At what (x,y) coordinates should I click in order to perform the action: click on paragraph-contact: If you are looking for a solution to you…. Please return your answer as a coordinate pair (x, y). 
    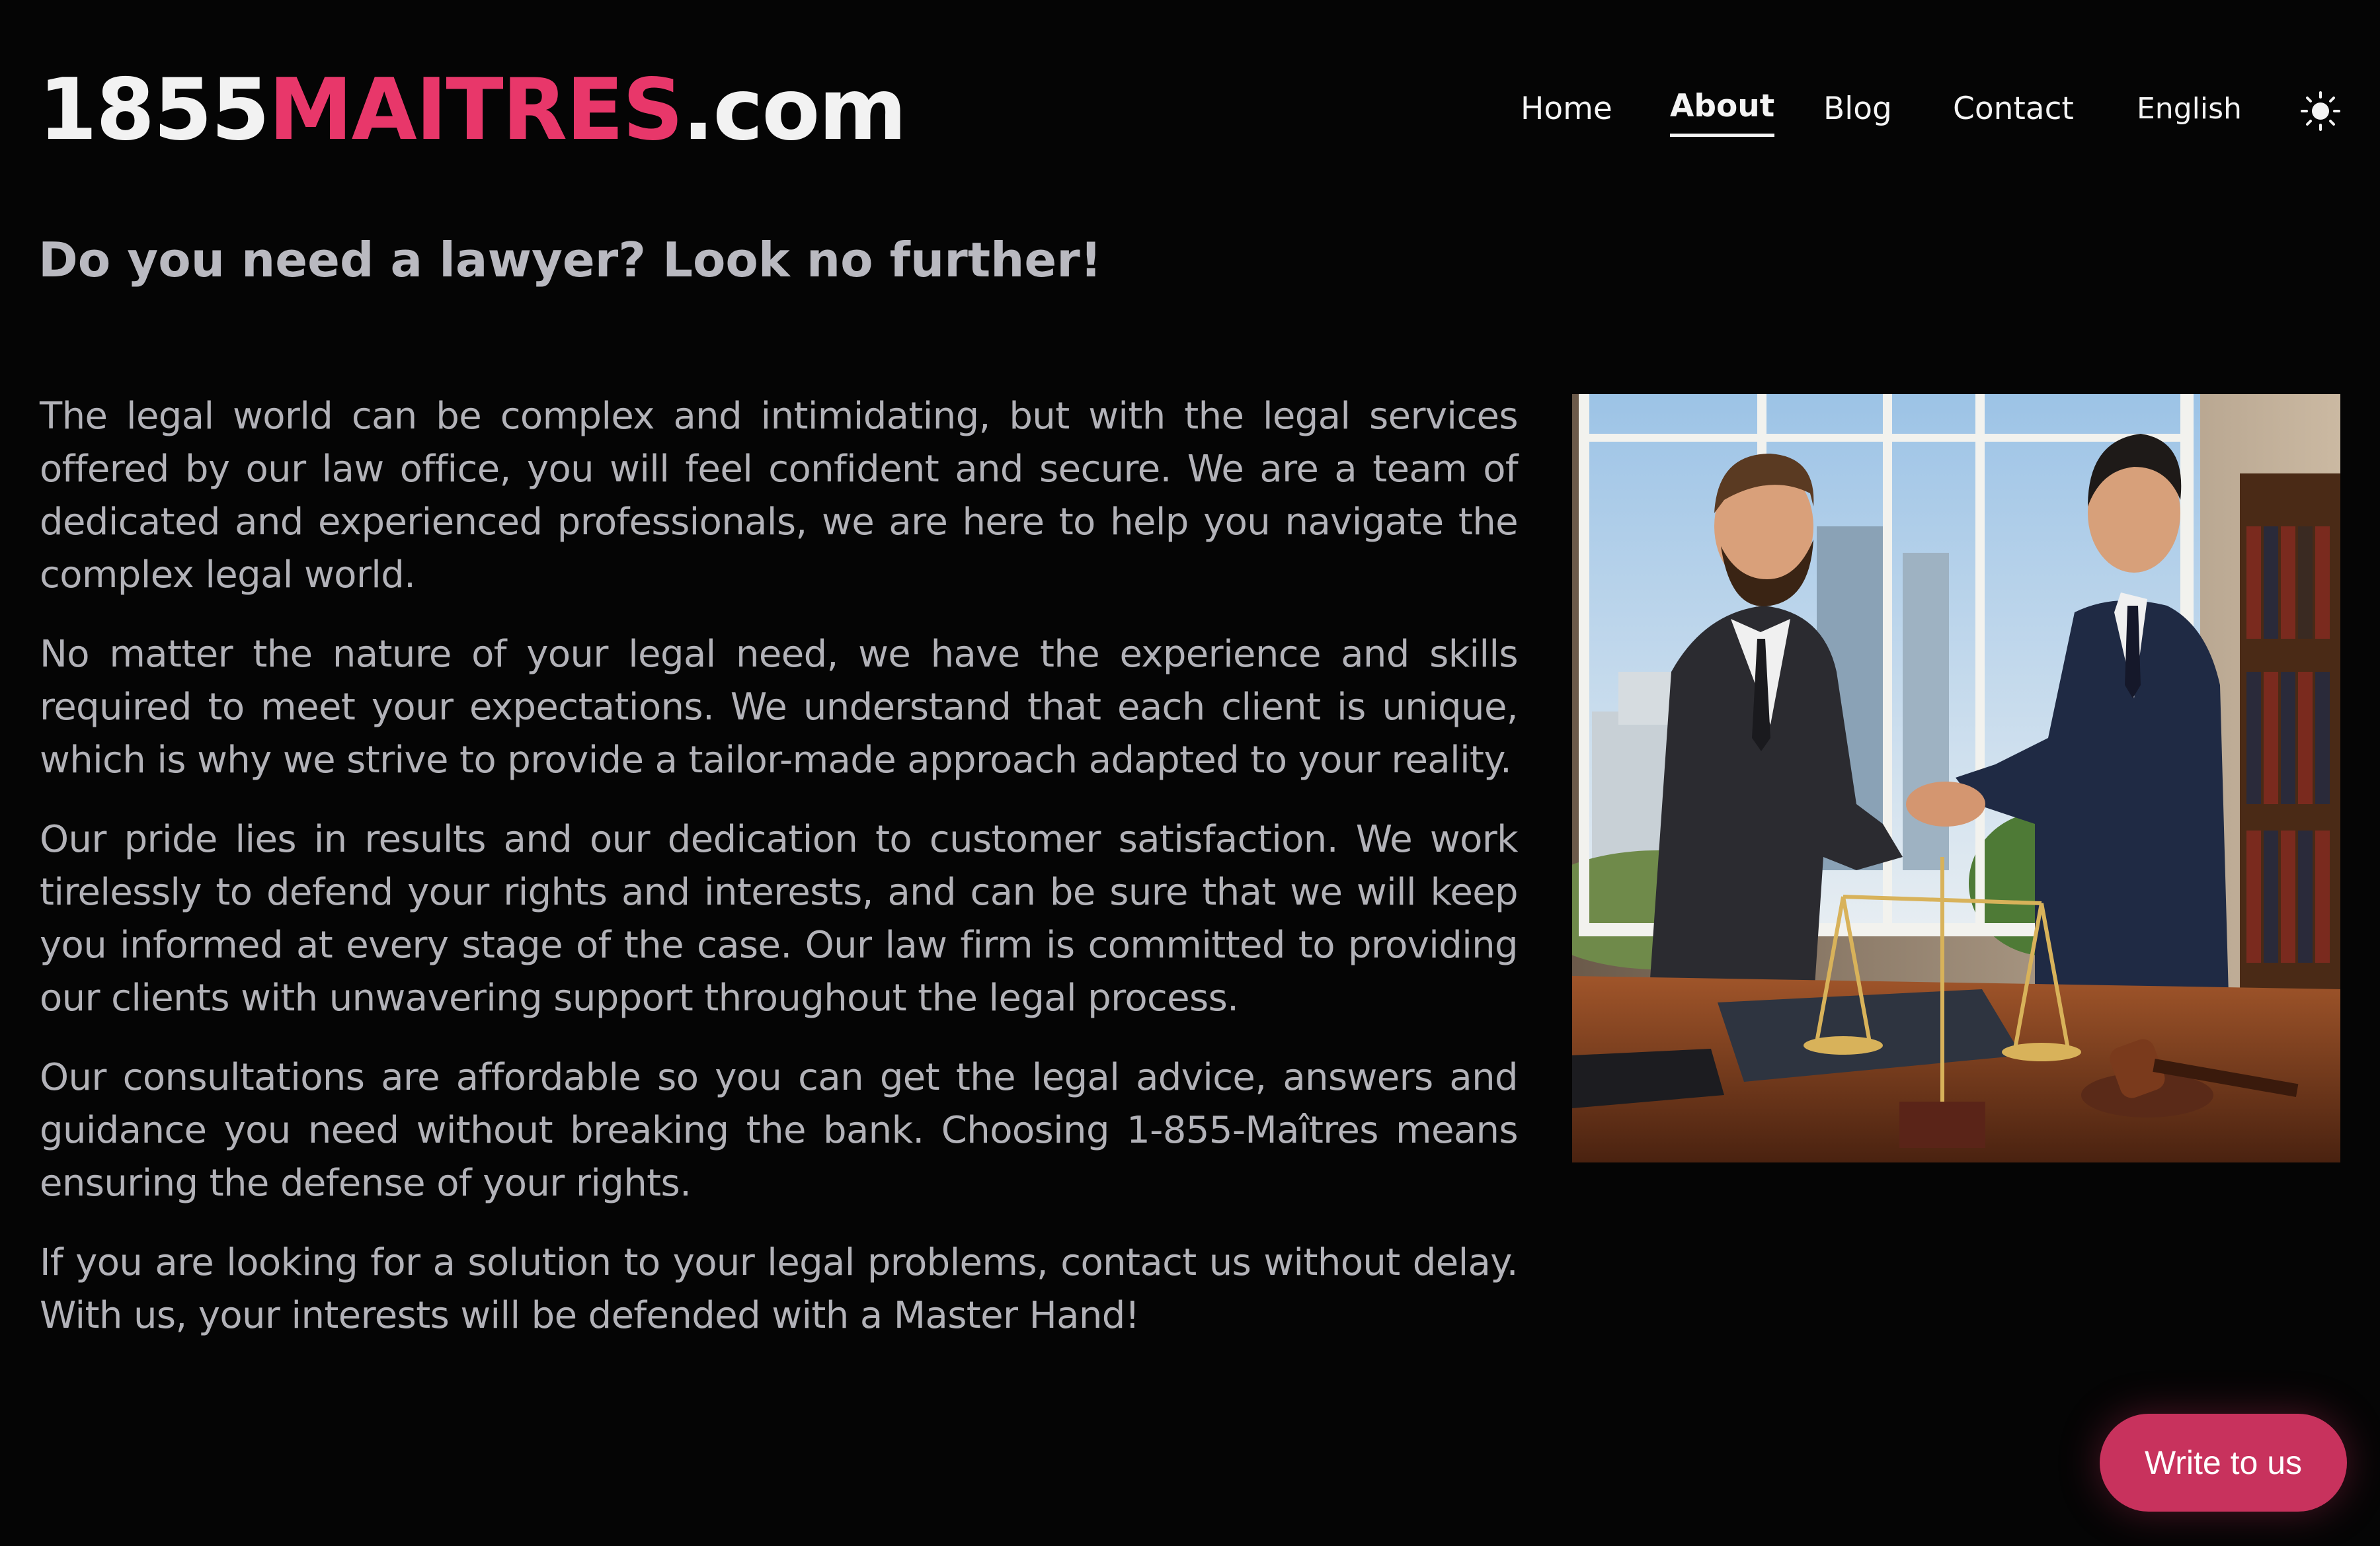
    Looking at the image, I should click on (779, 1289).